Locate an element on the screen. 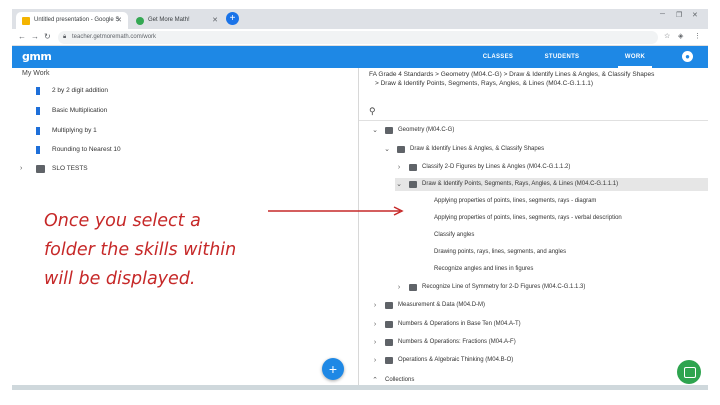 This screenshot has height=405, width=720. browser-tab-getmoremath: Get More Math! ✕ is located at coordinates (177, 20).